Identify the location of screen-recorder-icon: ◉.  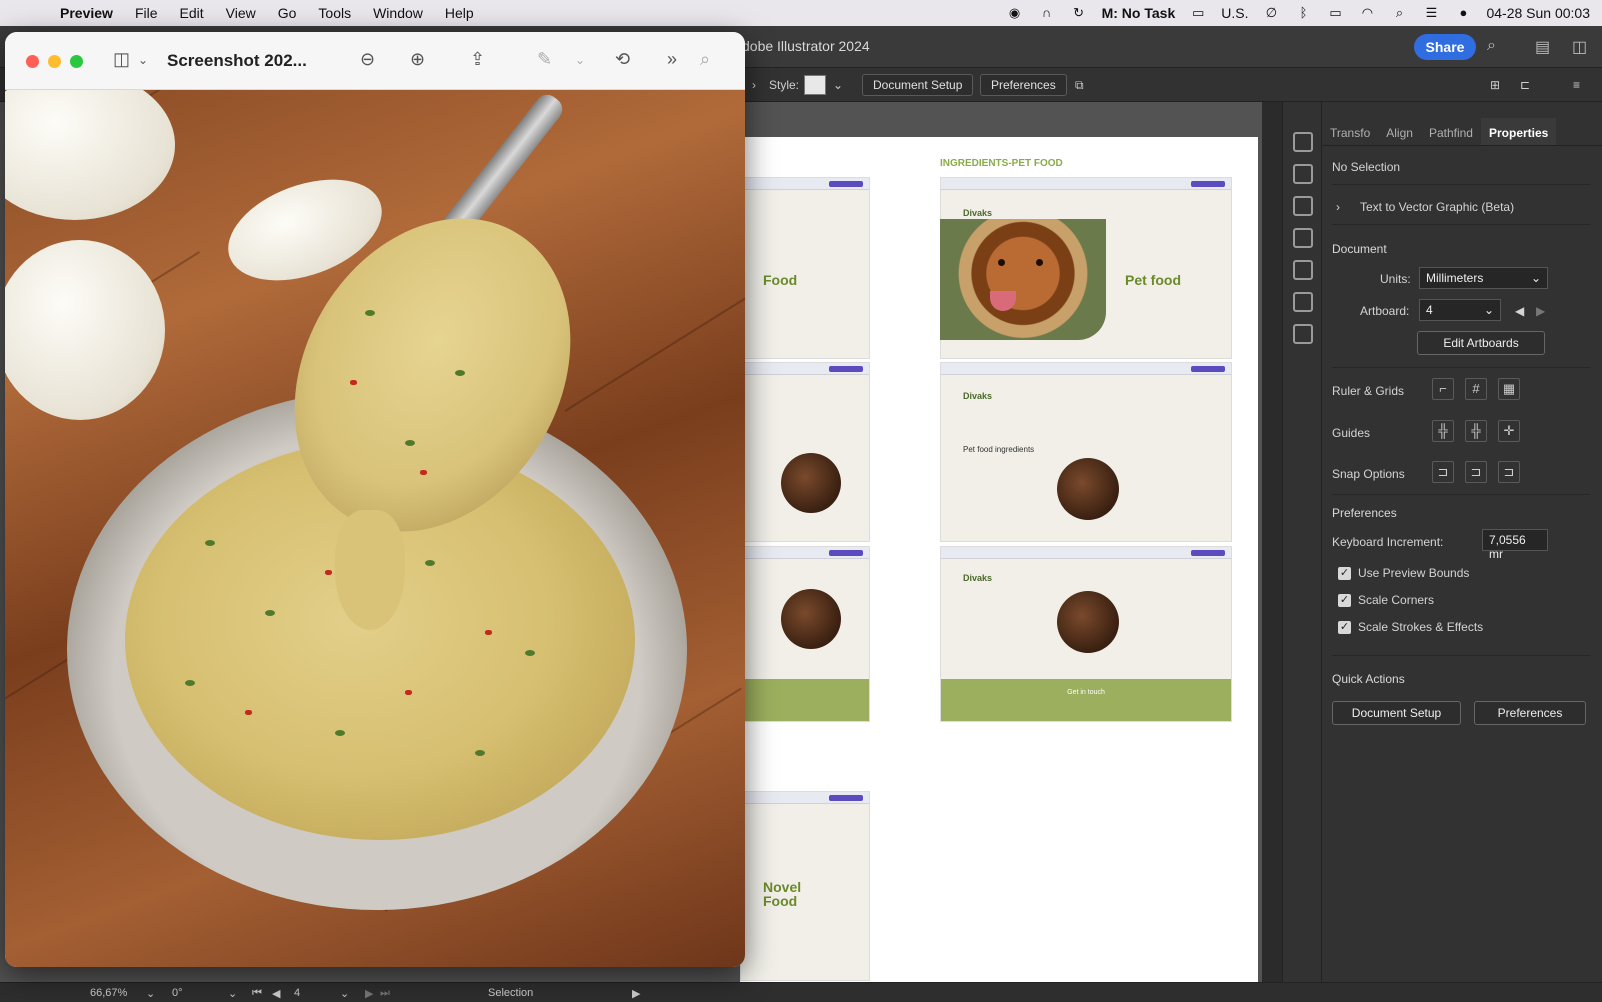
(1015, 13).